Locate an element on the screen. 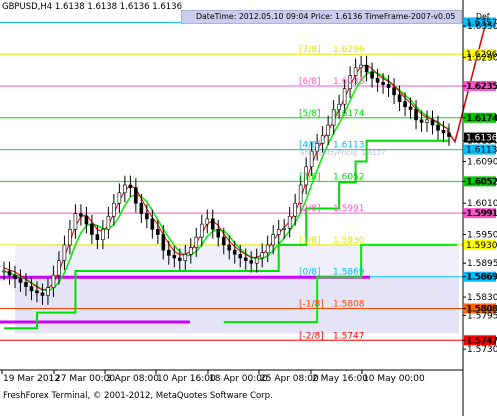 The width and height of the screenshot is (497, 416). price-tick-label: 1.5730 is located at coordinates (482, 350).